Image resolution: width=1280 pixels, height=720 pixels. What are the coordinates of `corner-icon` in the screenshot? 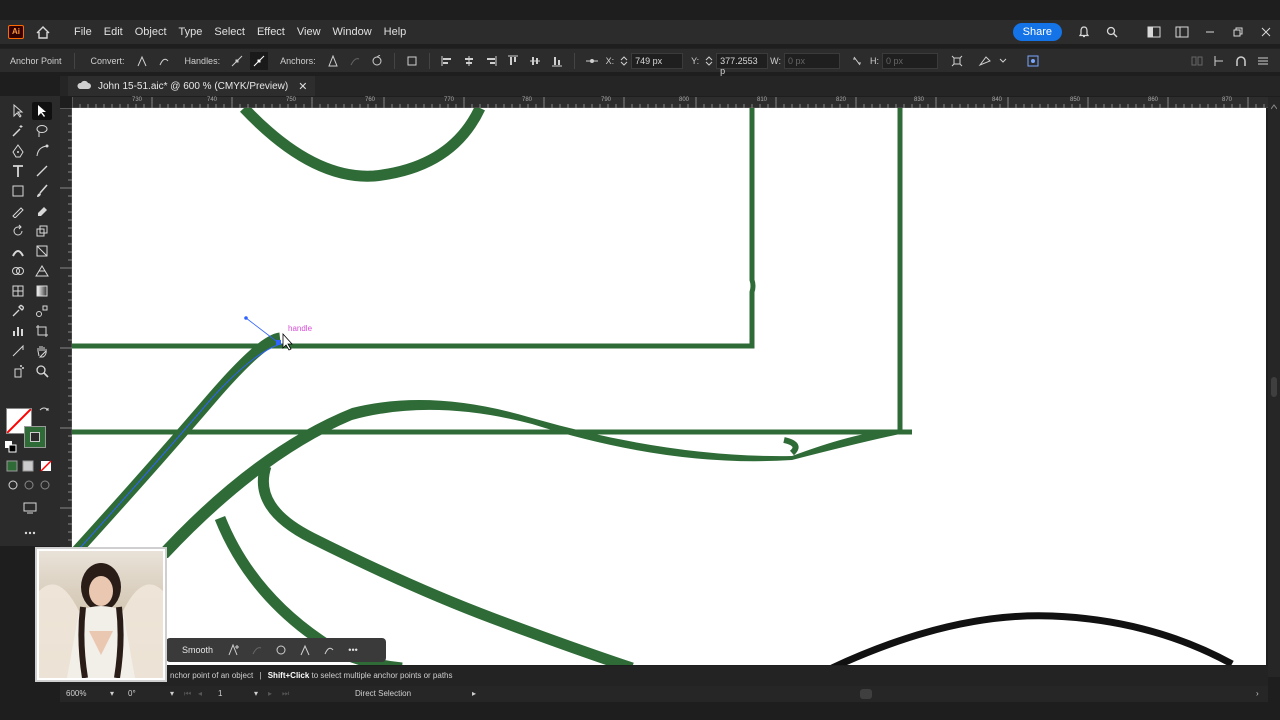 It's located at (305, 650).